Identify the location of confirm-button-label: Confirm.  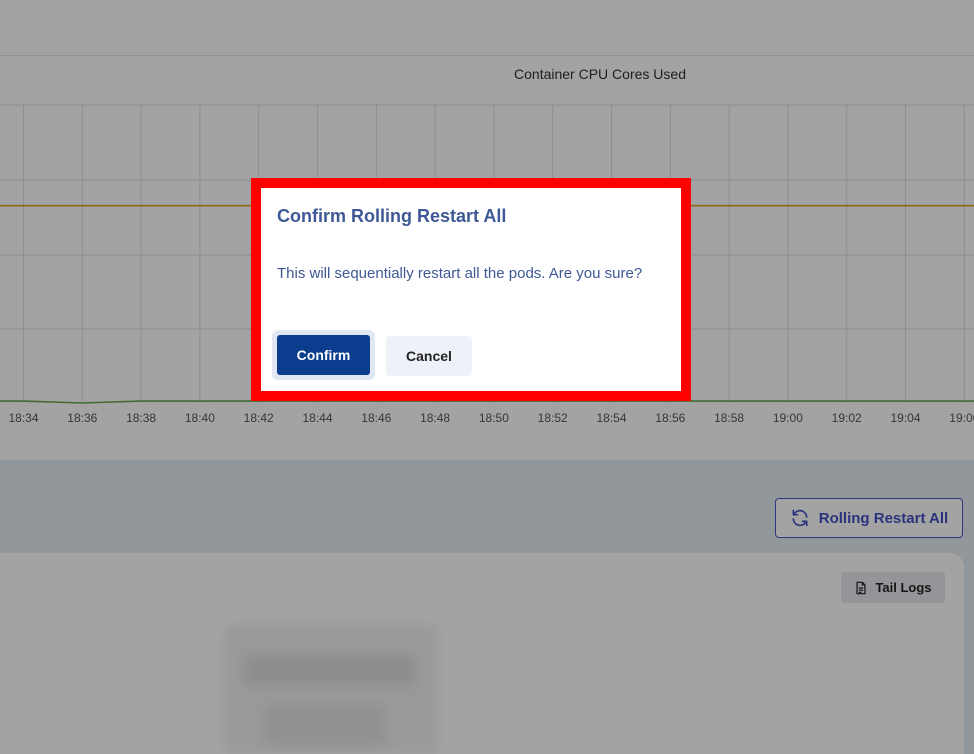
(323, 355).